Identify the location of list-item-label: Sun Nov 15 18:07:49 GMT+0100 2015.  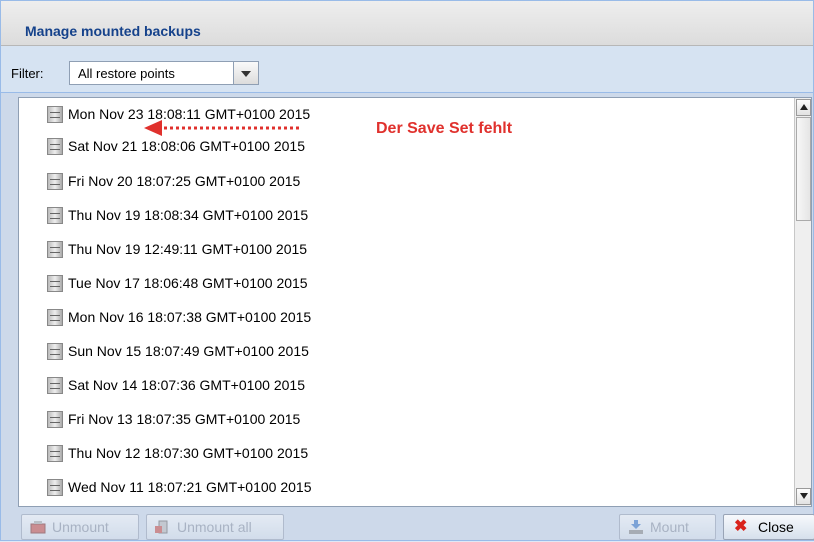
(188, 351).